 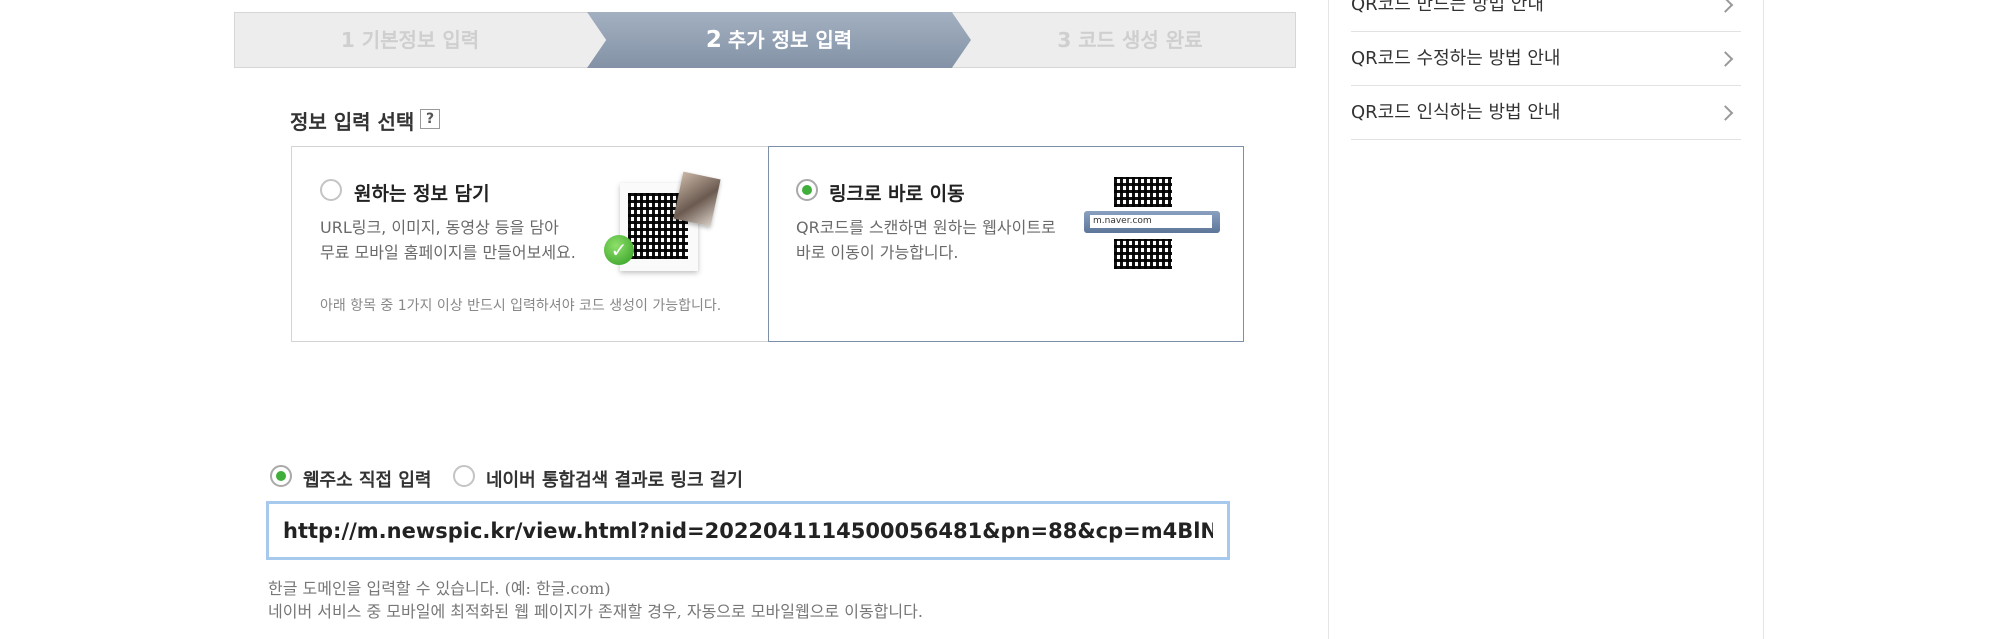 I want to click on guide-link-label: QR코드 인식하는 방법 안내, so click(x=1456, y=112).